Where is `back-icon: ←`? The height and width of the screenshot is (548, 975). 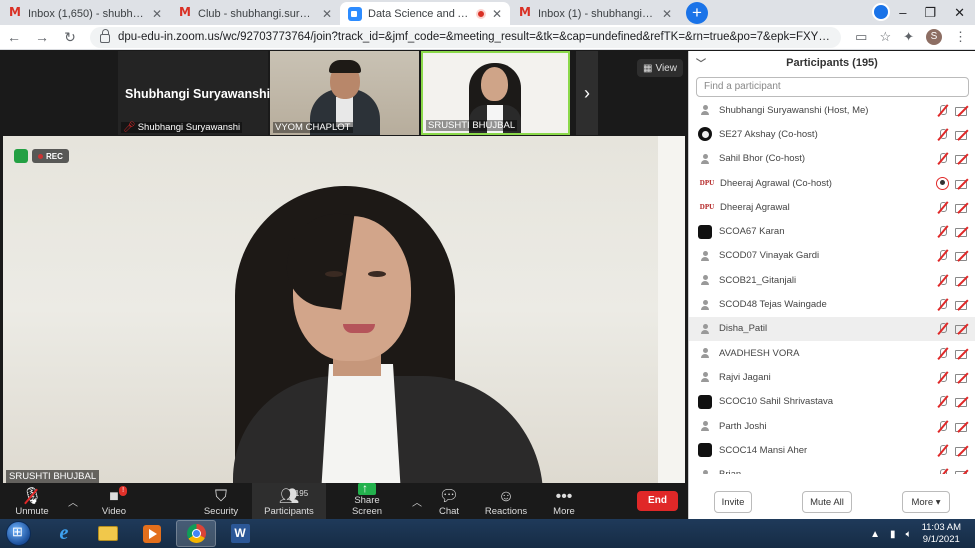 back-icon: ← is located at coordinates (14, 37).